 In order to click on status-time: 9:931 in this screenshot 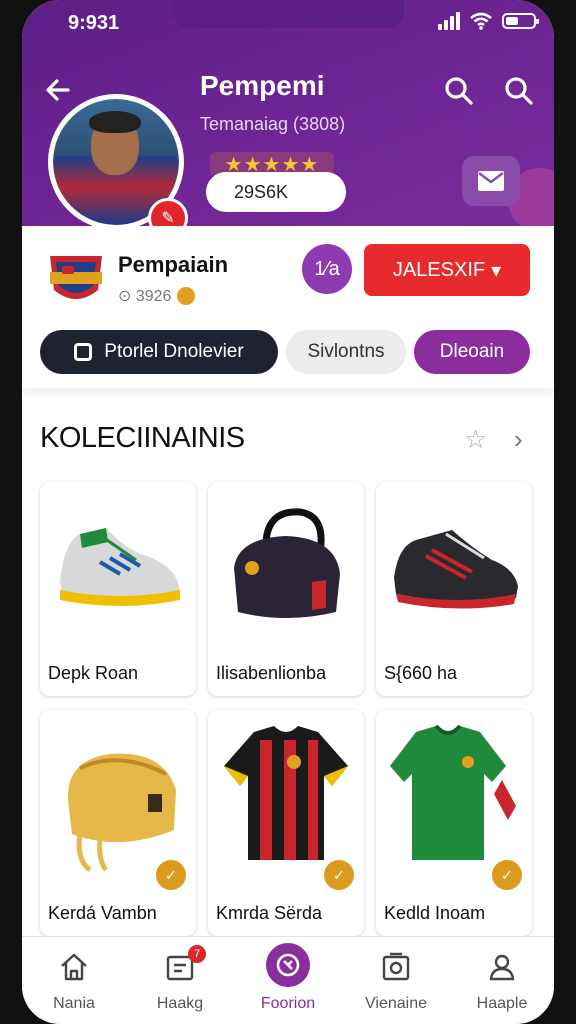, I will do `click(94, 23)`.